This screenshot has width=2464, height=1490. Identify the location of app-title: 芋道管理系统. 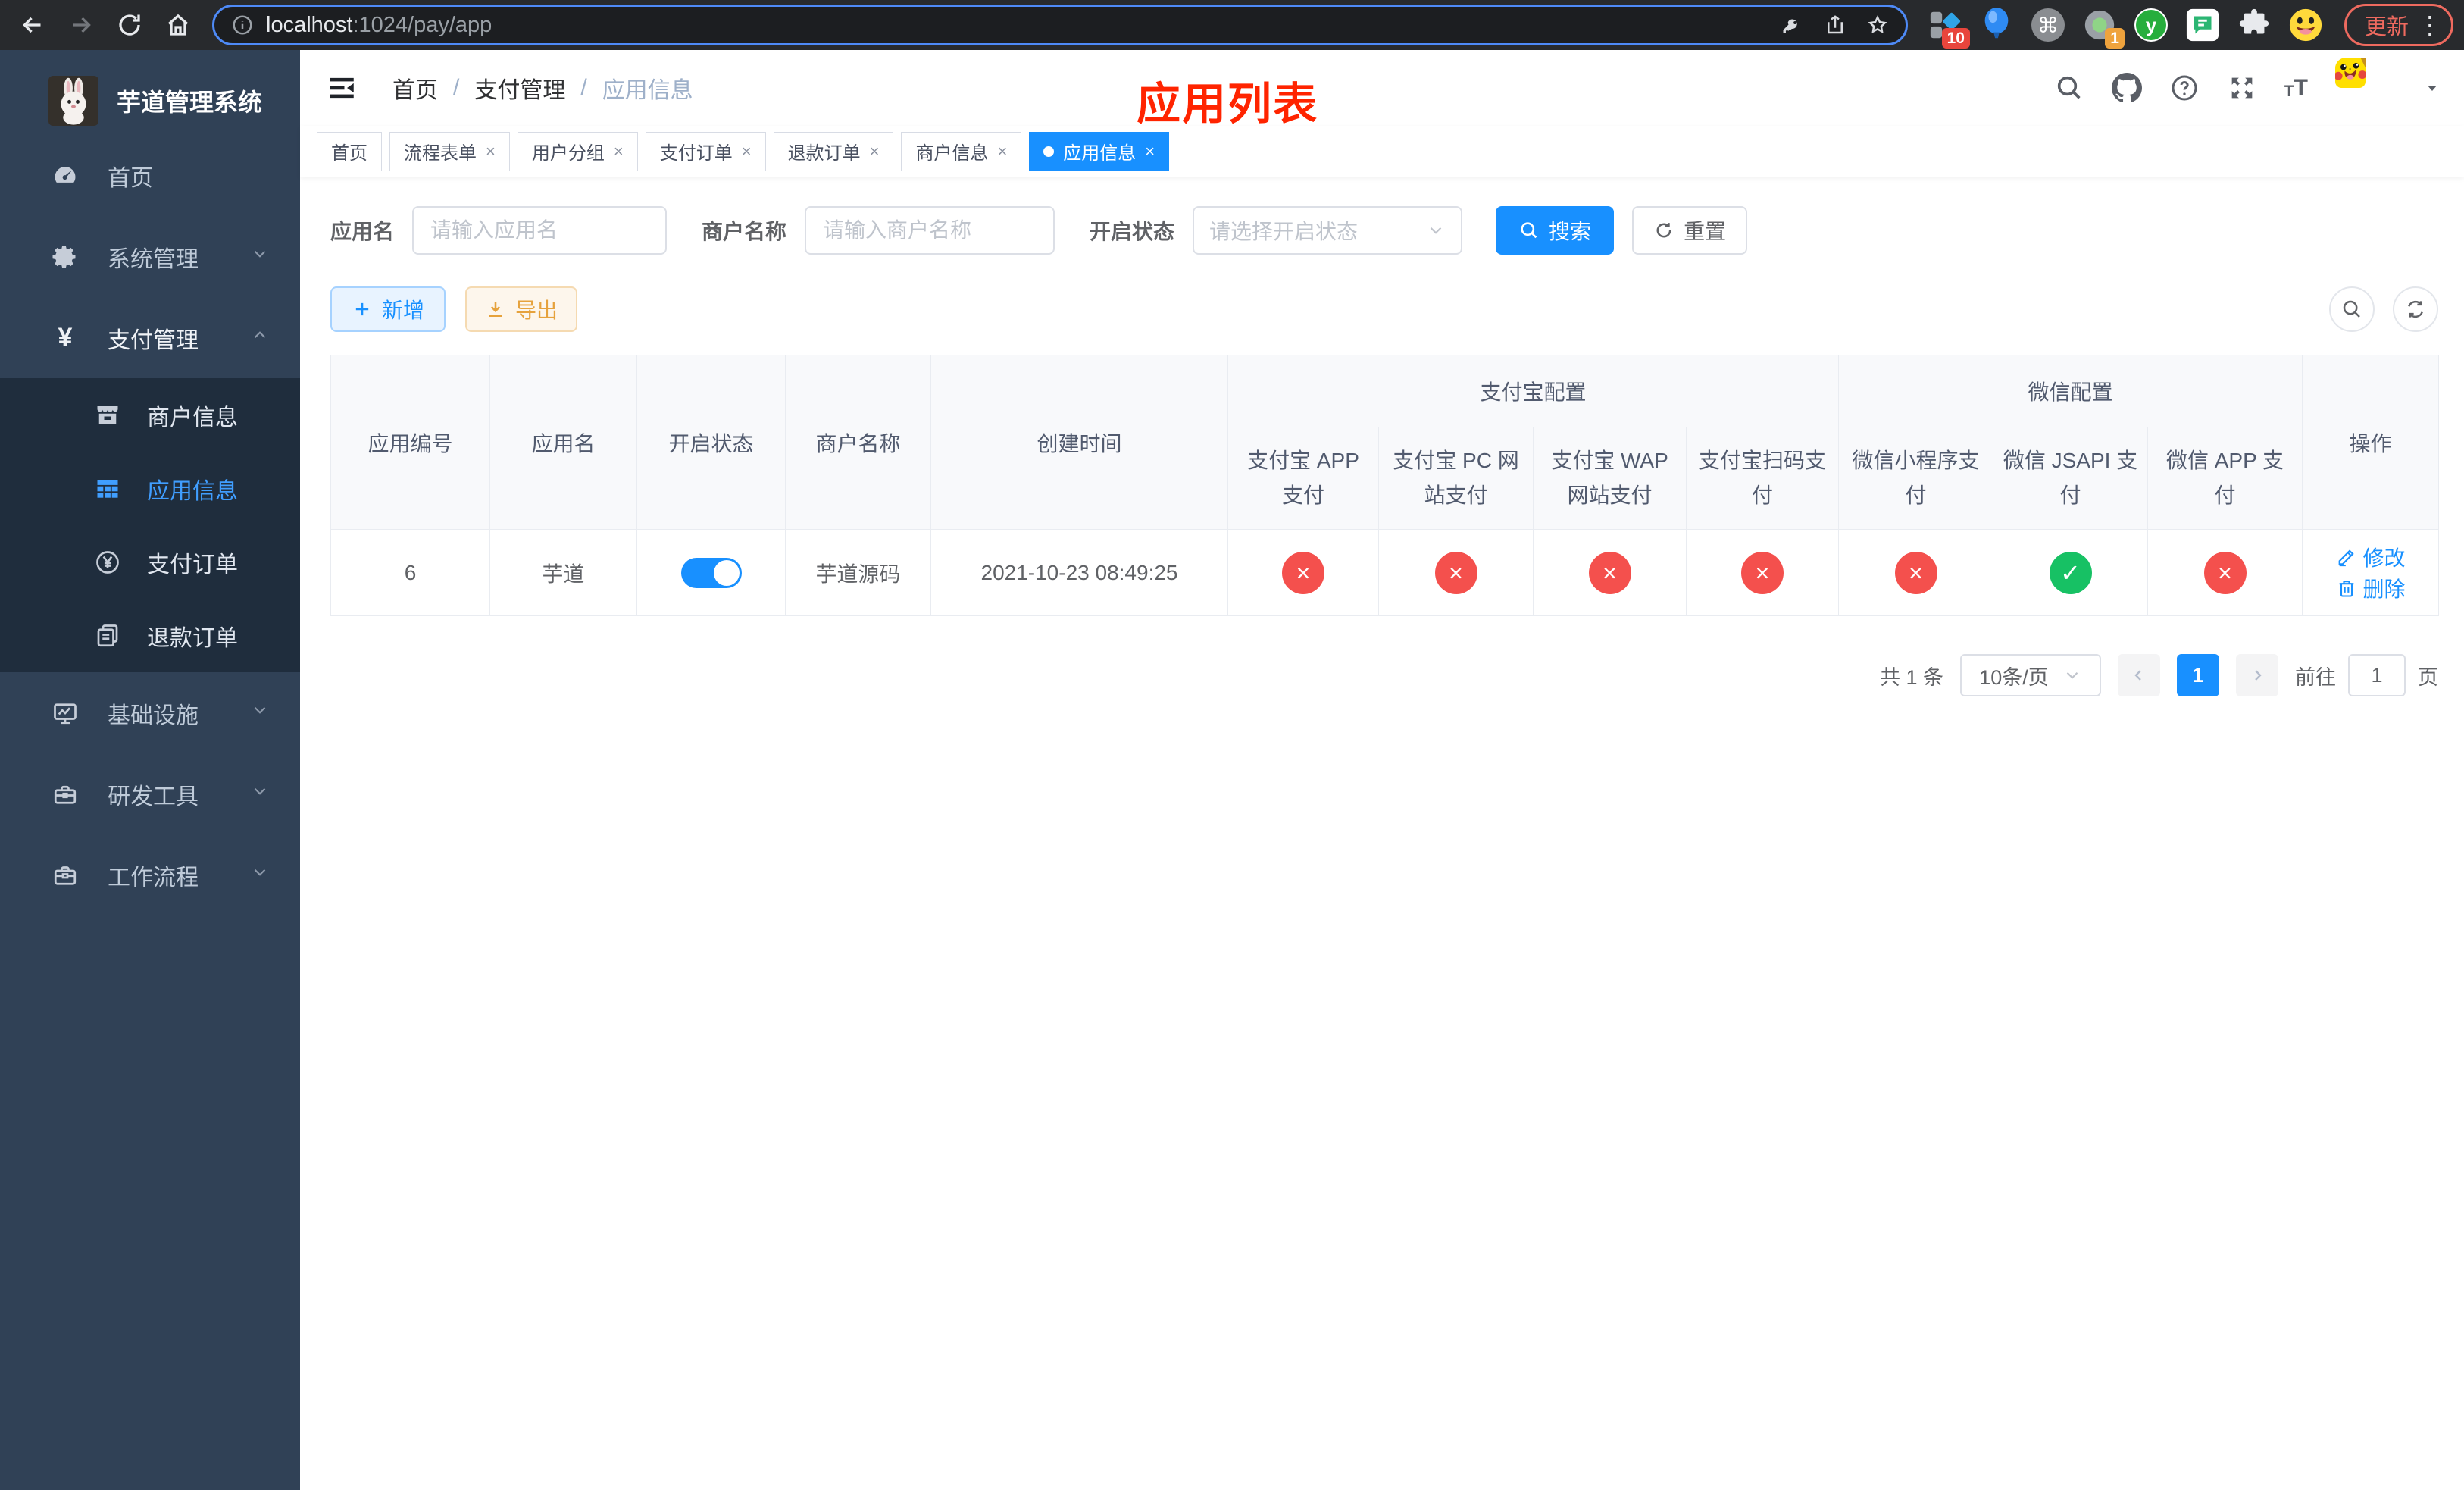
(190, 103).